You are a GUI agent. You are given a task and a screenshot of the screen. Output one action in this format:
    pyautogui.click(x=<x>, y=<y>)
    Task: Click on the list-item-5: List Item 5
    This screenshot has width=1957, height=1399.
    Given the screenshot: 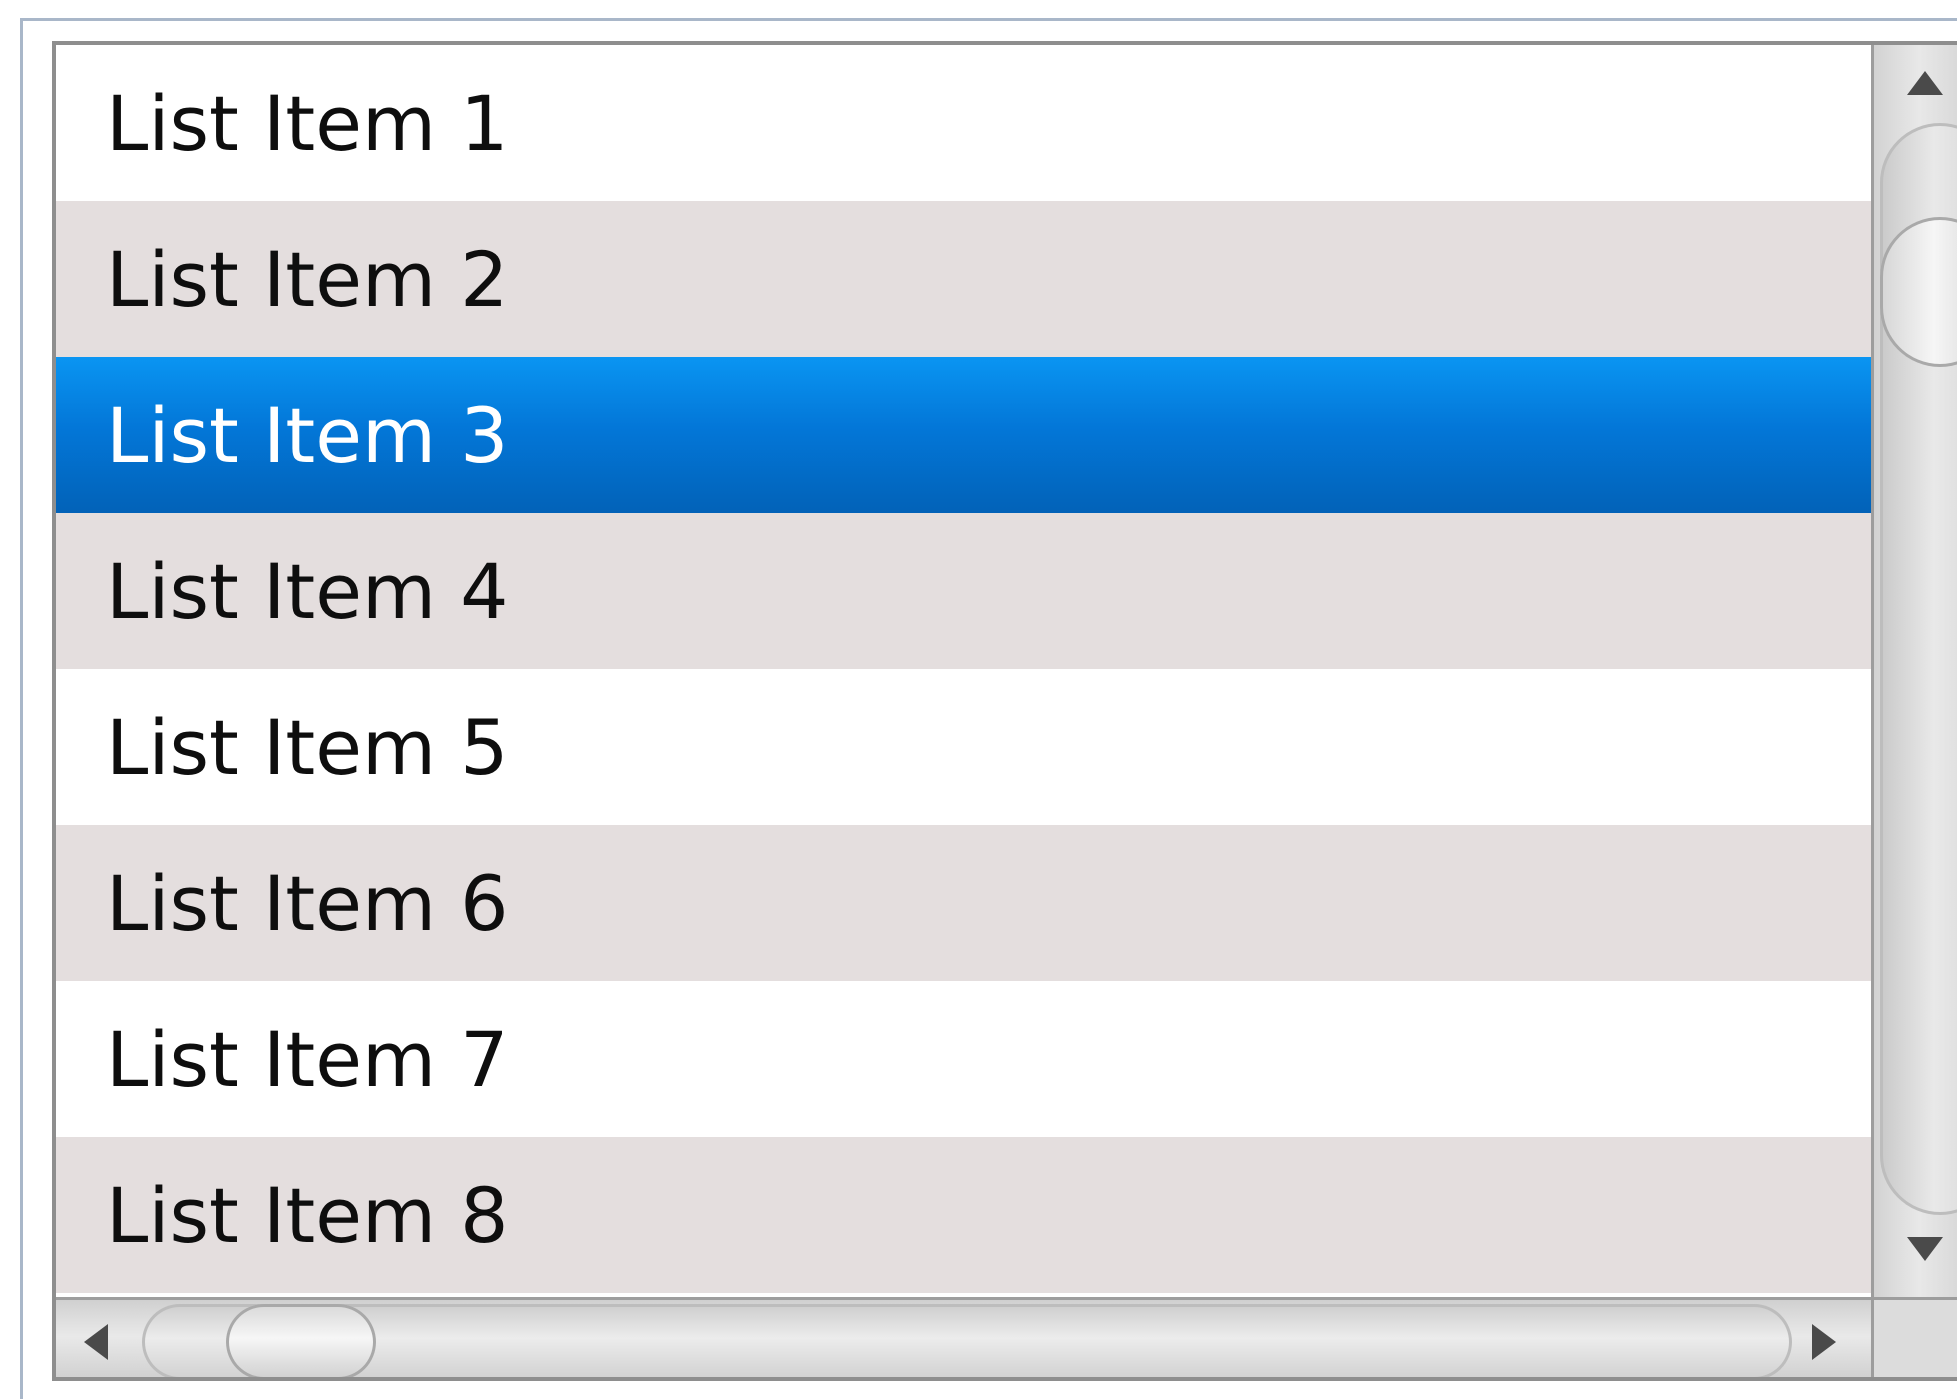 What is the action you would take?
    pyautogui.click(x=963, y=747)
    